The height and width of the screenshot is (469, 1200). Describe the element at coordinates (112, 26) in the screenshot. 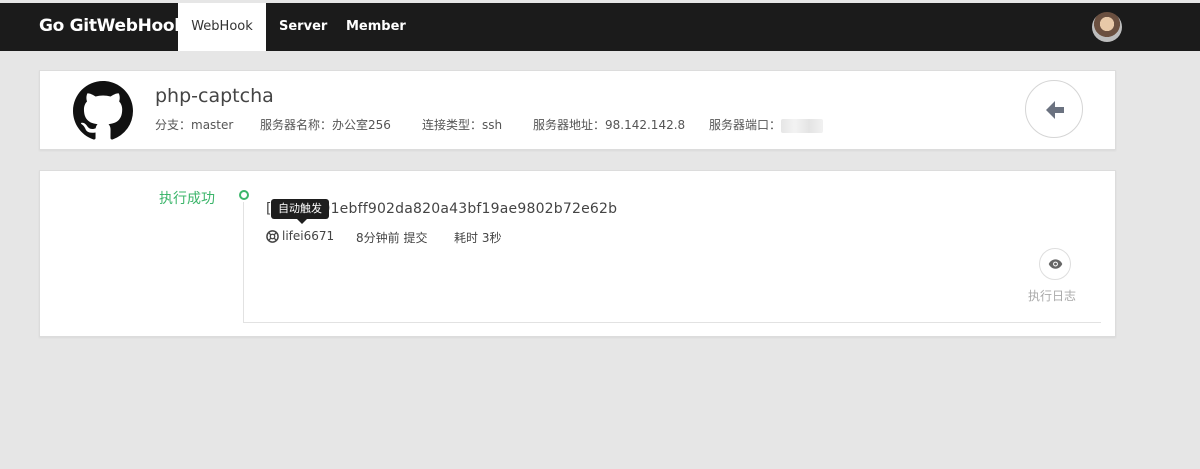

I see `brand-logo: Go GitWebHook` at that location.